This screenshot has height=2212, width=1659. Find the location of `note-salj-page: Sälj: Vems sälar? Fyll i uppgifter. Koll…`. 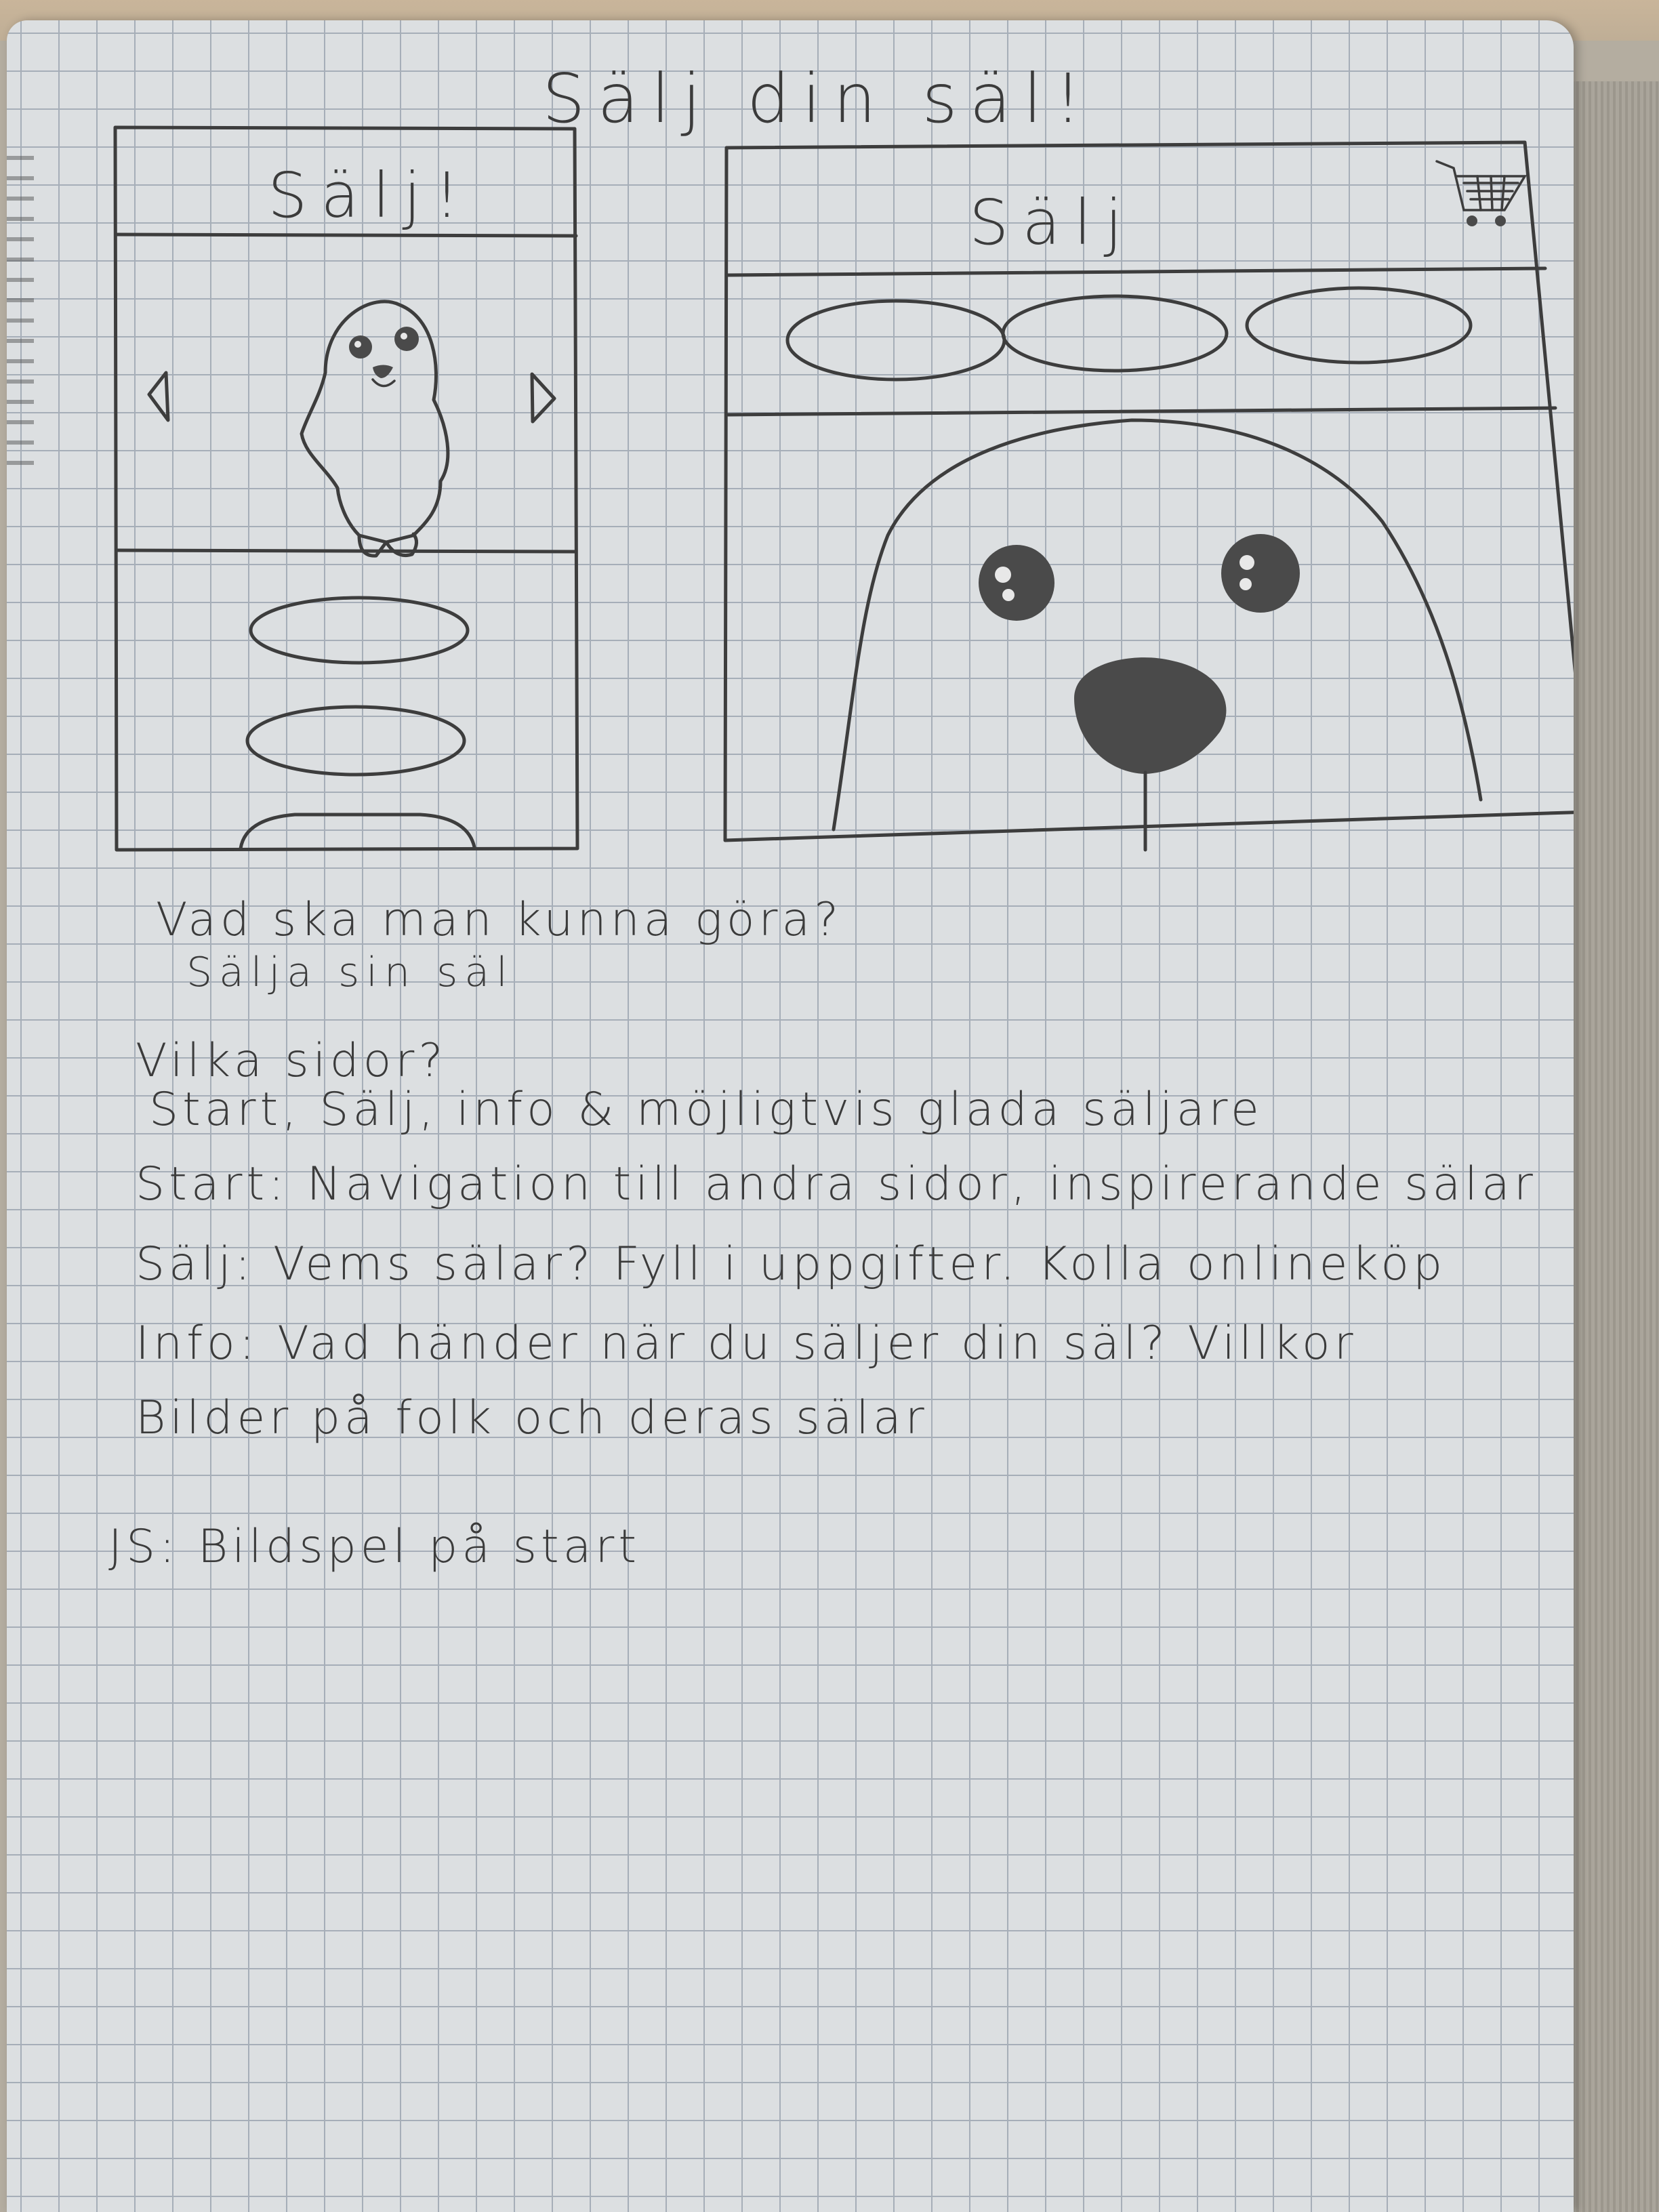

note-salj-page: Sälj: Vems sälar? Fyll i uppgifter. Koll… is located at coordinates (791, 1264).